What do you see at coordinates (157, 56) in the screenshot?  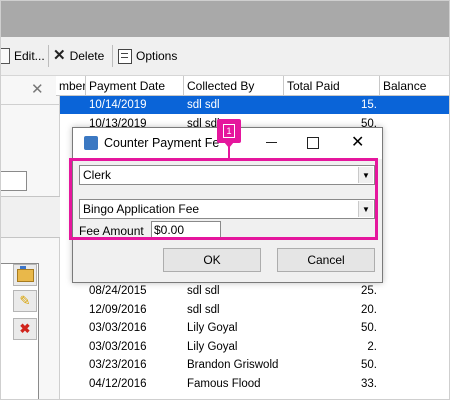 I see `options-label: Options` at bounding box center [157, 56].